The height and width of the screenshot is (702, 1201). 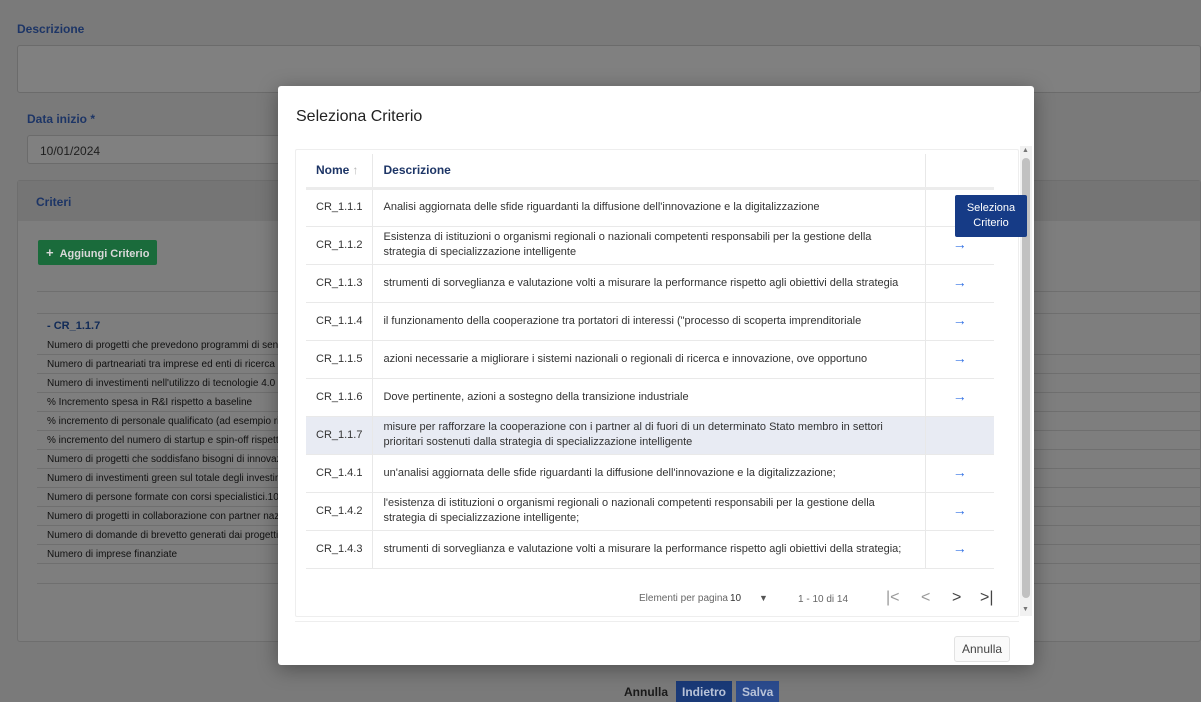 I want to click on column-header-action, so click(x=959, y=172).